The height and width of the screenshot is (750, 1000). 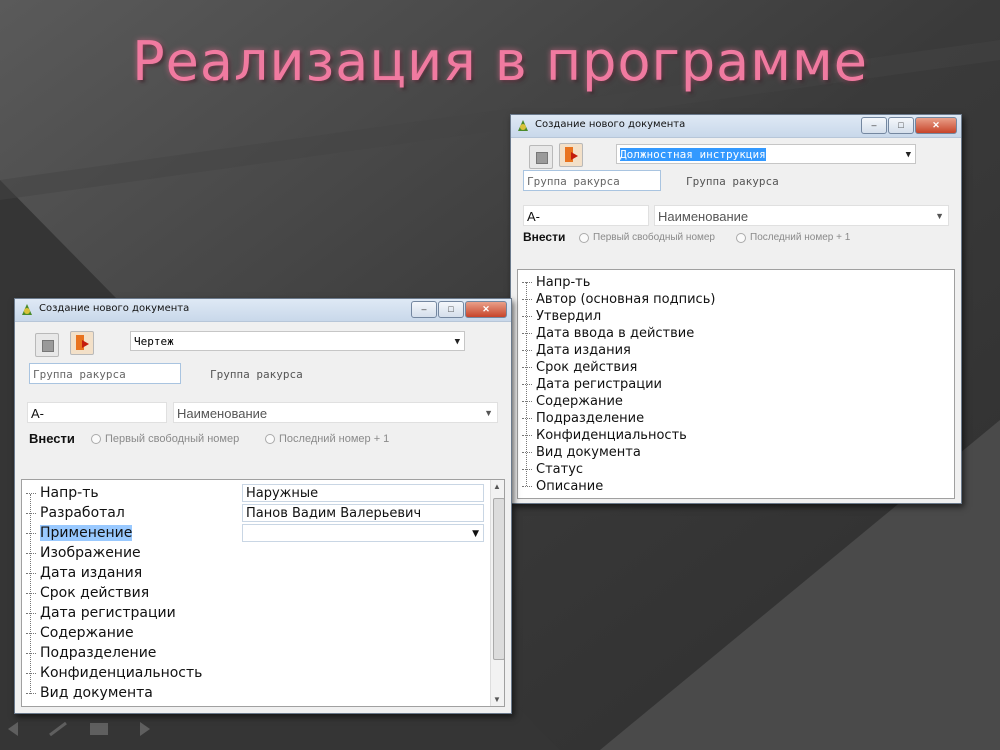 What do you see at coordinates (83, 553) in the screenshot?
I see `tree-item: Изображение` at bounding box center [83, 553].